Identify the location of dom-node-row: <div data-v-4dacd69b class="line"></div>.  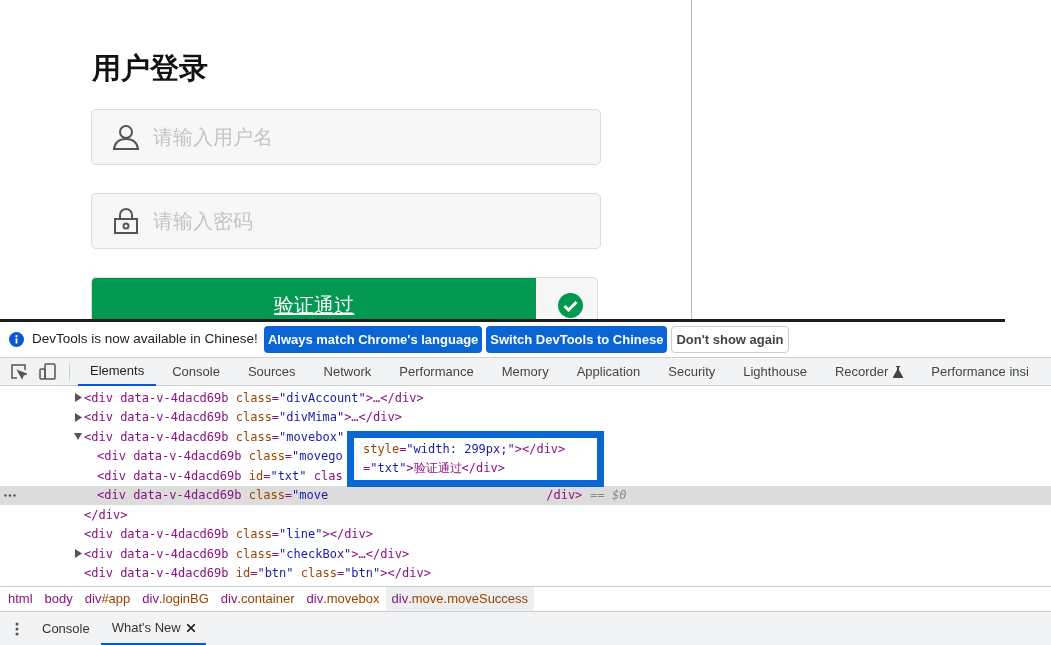
(187, 534).